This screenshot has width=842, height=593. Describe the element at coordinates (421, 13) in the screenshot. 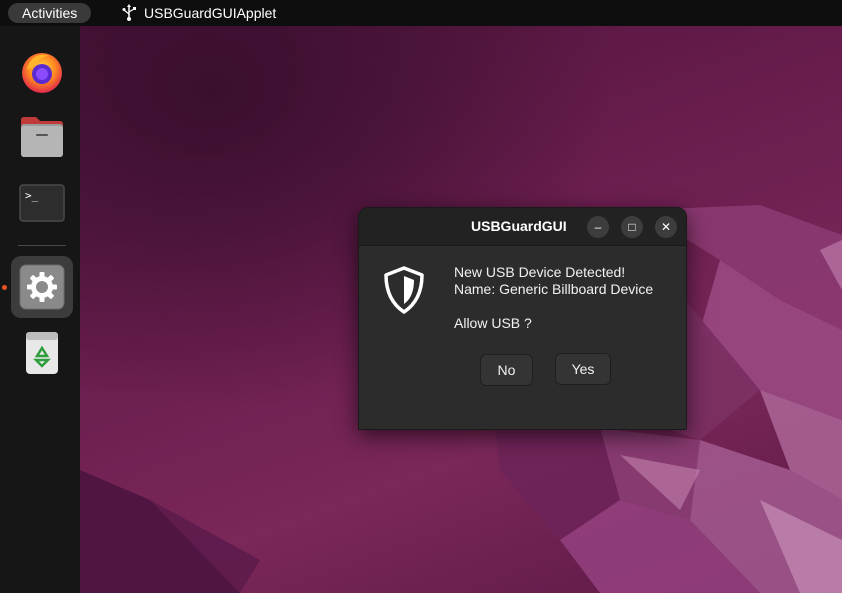

I see `top-bar: Activities USBGuardGUIApplet` at that location.